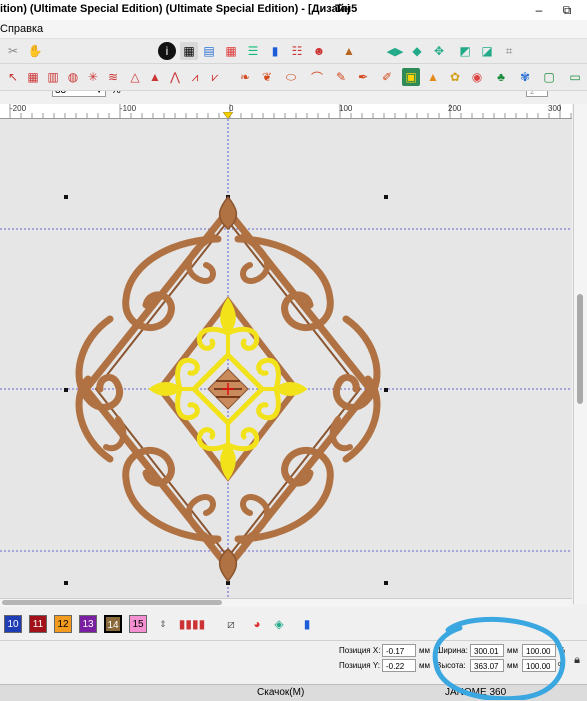  Describe the element at coordinates (189, 51) in the screenshot. I see `hoop-icon: ▦` at that location.